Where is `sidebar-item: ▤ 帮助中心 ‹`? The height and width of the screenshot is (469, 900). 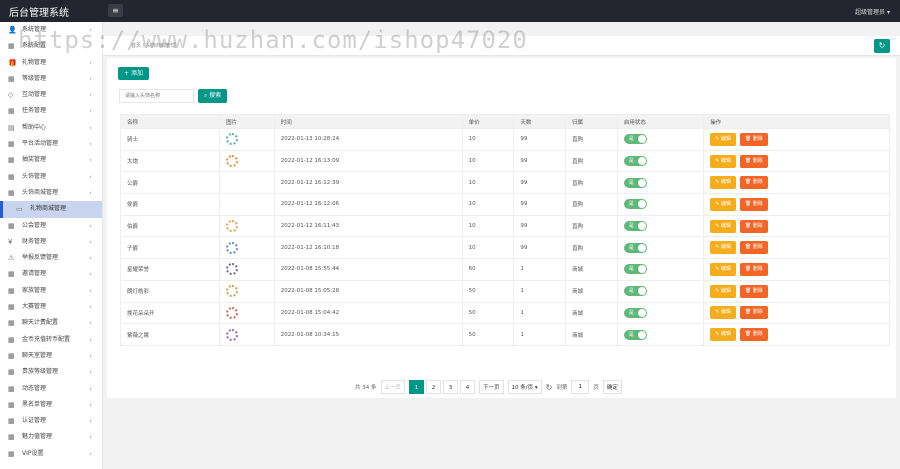
sidebar-item: ▤ 帮助中心 ‹ is located at coordinates (51, 128).